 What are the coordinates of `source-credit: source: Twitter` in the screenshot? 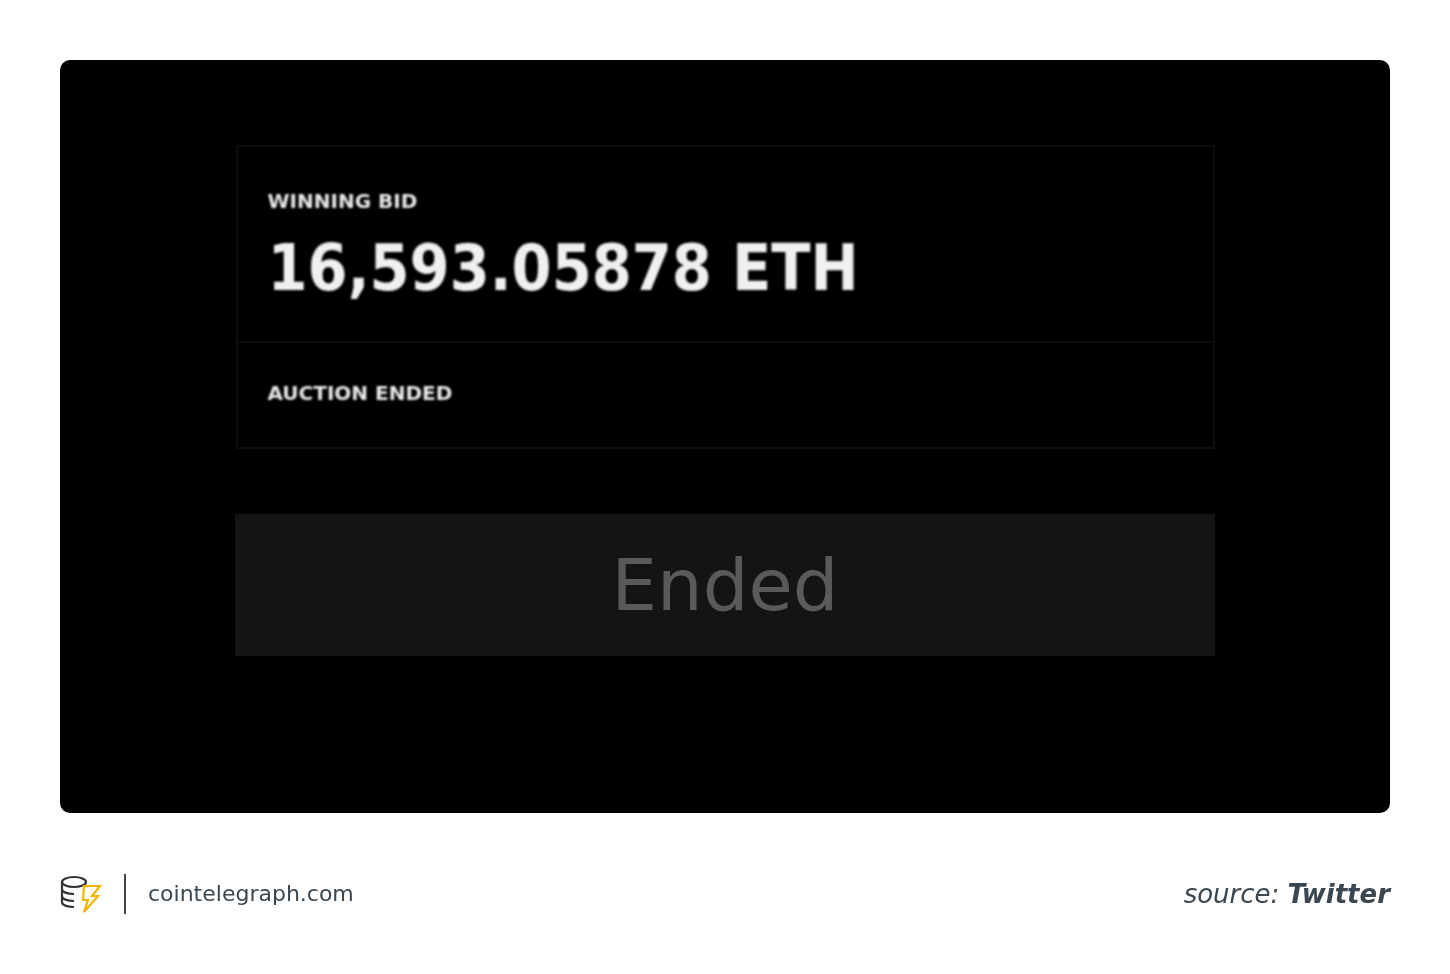 It's located at (1286, 893).